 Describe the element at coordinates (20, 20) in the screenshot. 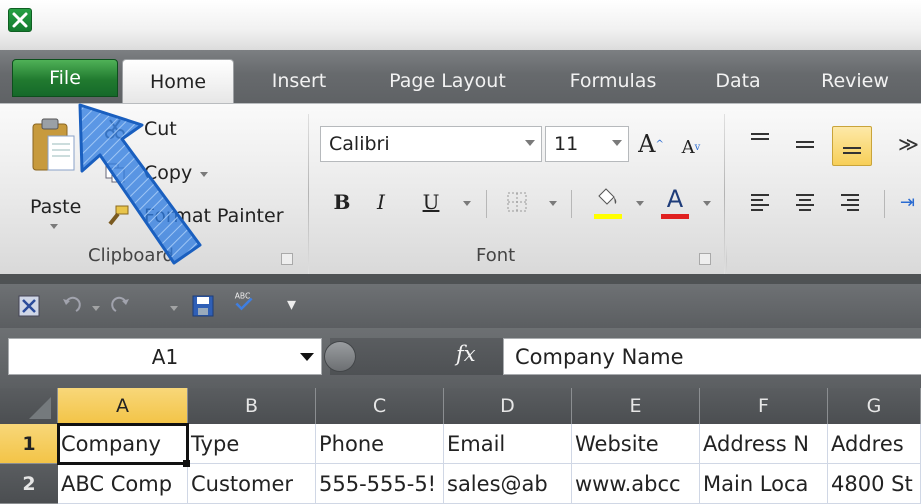

I see `excel-icon` at that location.